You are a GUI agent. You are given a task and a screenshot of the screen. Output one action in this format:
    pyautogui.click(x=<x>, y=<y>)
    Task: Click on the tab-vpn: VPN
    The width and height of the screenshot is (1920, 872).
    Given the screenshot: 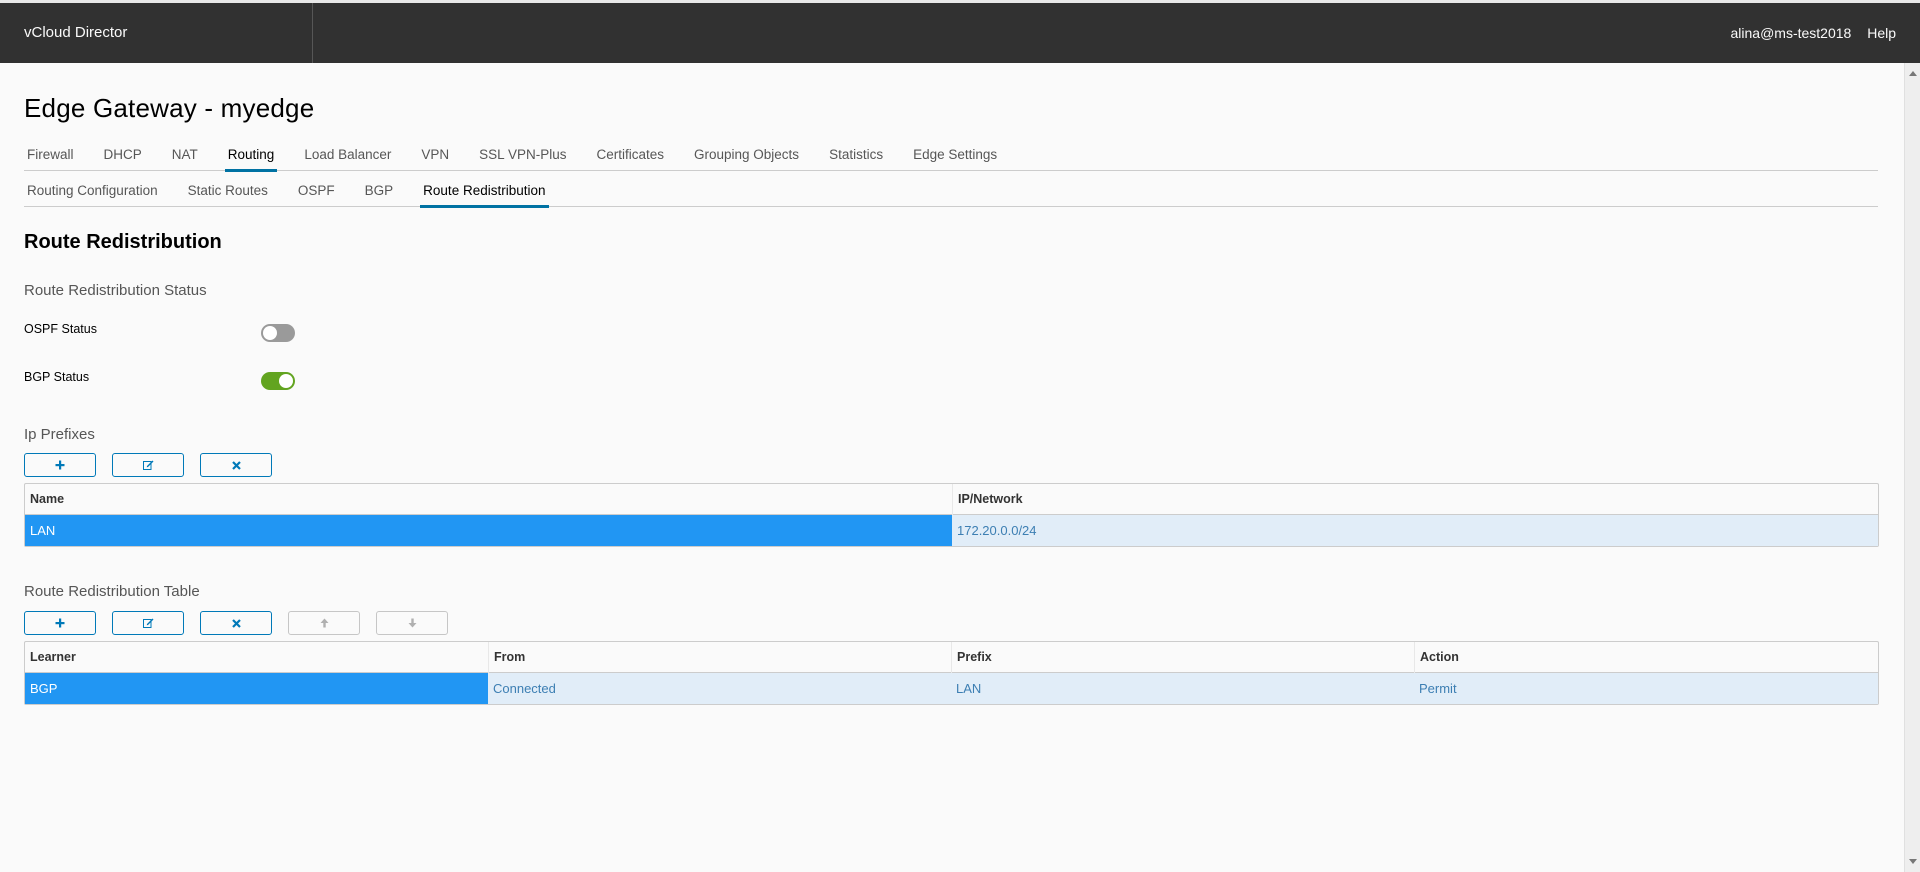 What is the action you would take?
    pyautogui.click(x=435, y=156)
    